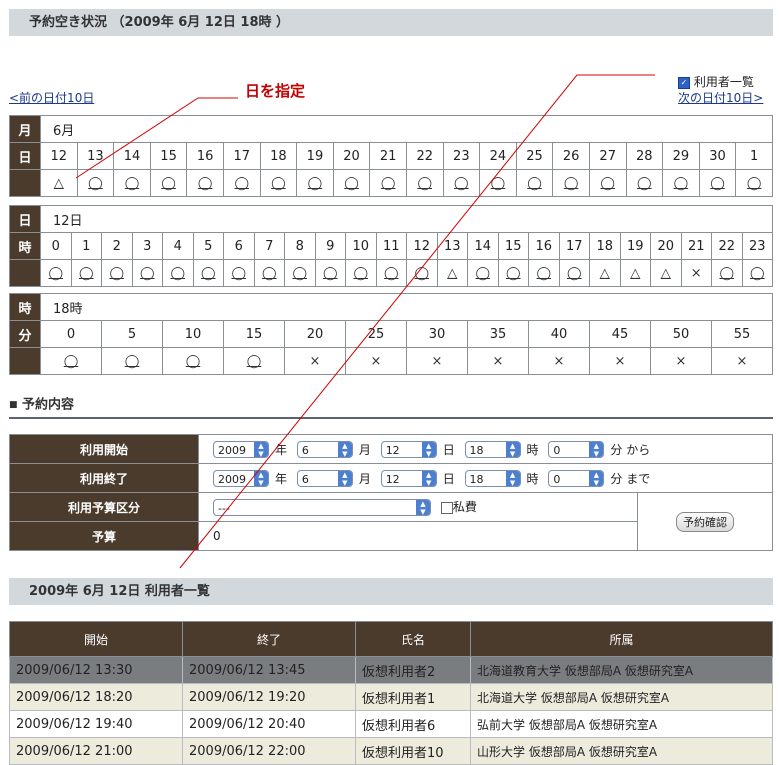 The height and width of the screenshot is (765, 779). What do you see at coordinates (96, 697) in the screenshot?
I see `table-cell: 2009/06/12 18:20` at bounding box center [96, 697].